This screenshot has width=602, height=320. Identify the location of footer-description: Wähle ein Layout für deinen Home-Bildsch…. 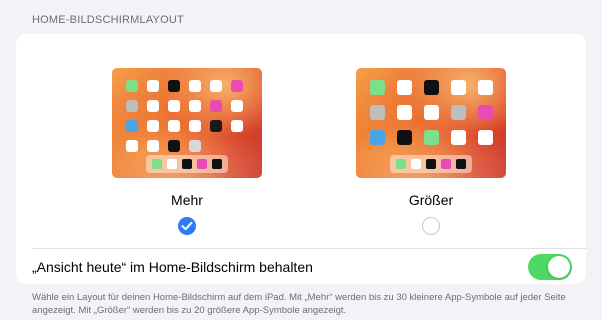
(299, 304).